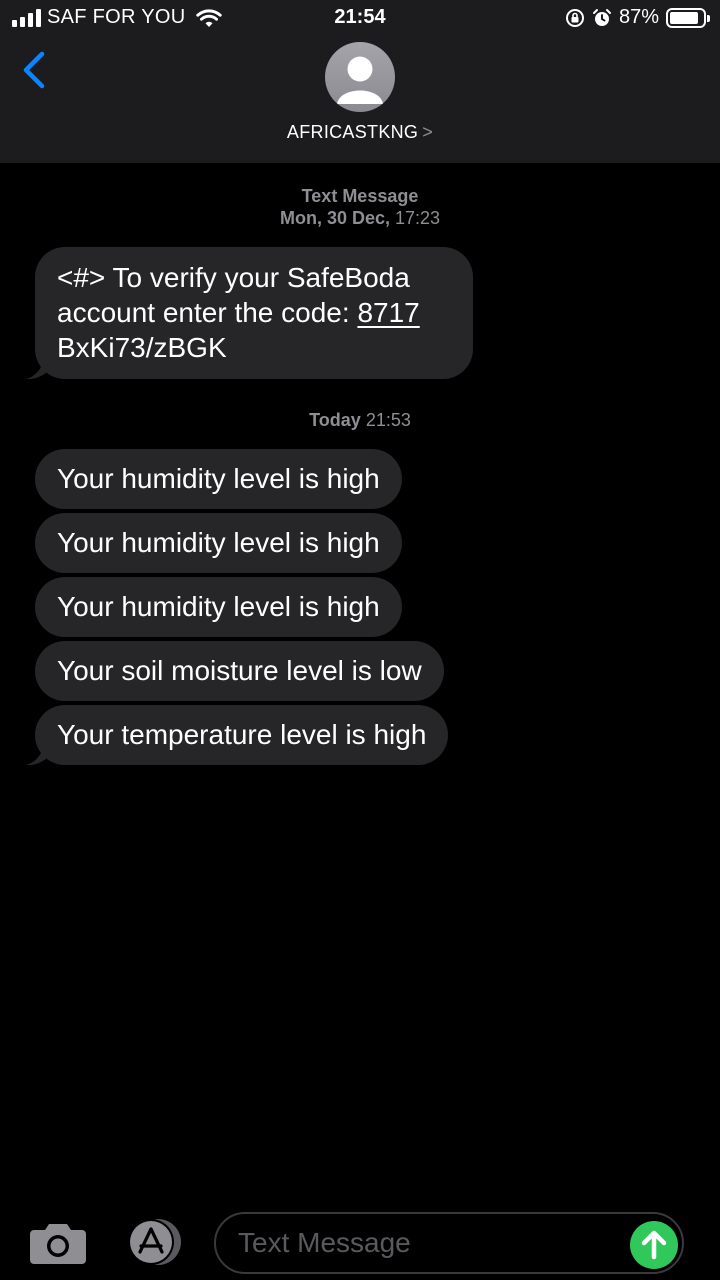 Image resolution: width=720 pixels, height=1280 pixels. I want to click on conversation-header: SAF FOR YOU 21:54 87% AFRICASTKNG >, so click(360, 81).